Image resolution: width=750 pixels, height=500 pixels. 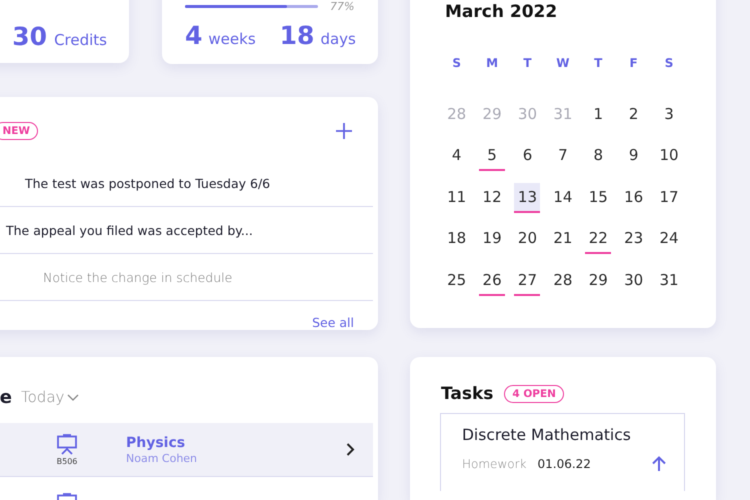 I want to click on see-all-link: See all, so click(x=333, y=322).